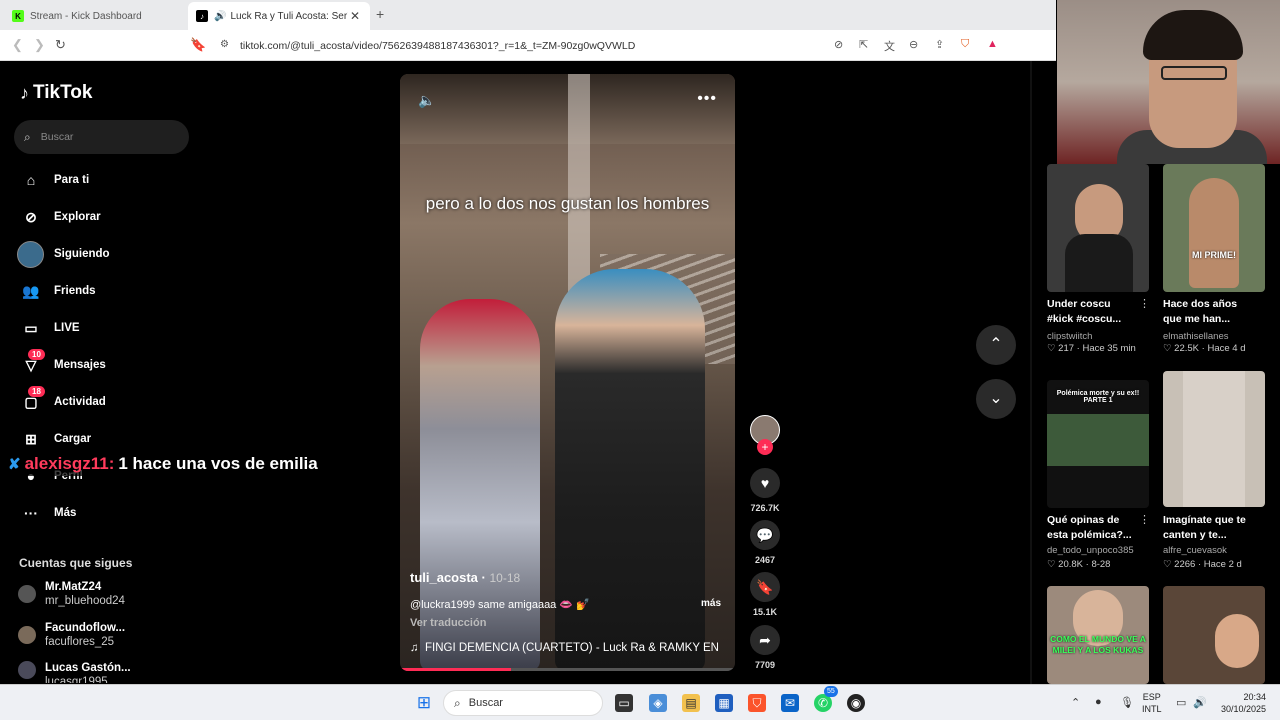  Describe the element at coordinates (863, 44) in the screenshot. I see `open-external-icon: ⇱` at that location.